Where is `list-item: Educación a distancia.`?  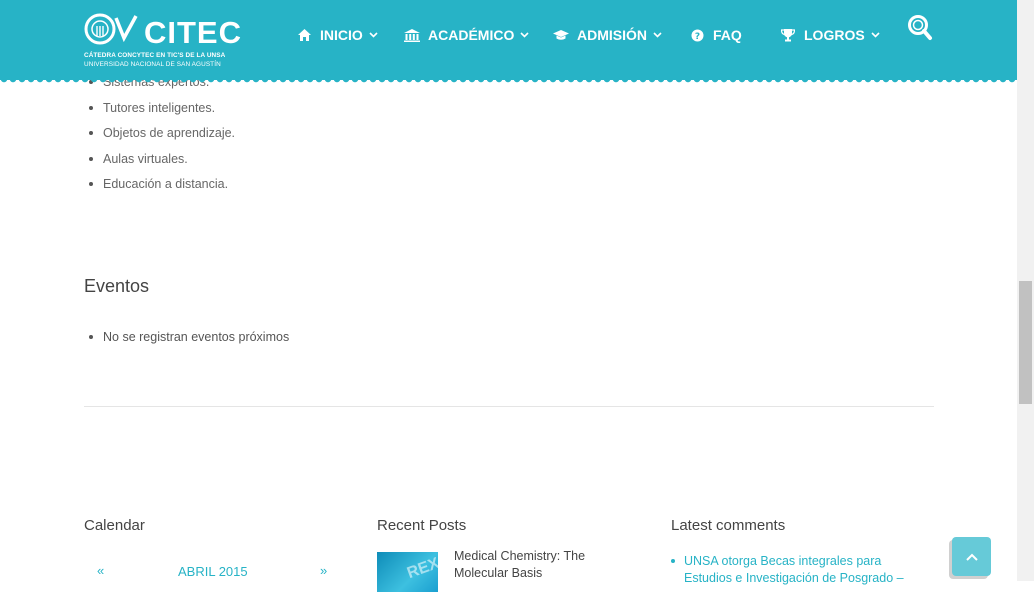 list-item: Educación a distancia. is located at coordinates (161, 187).